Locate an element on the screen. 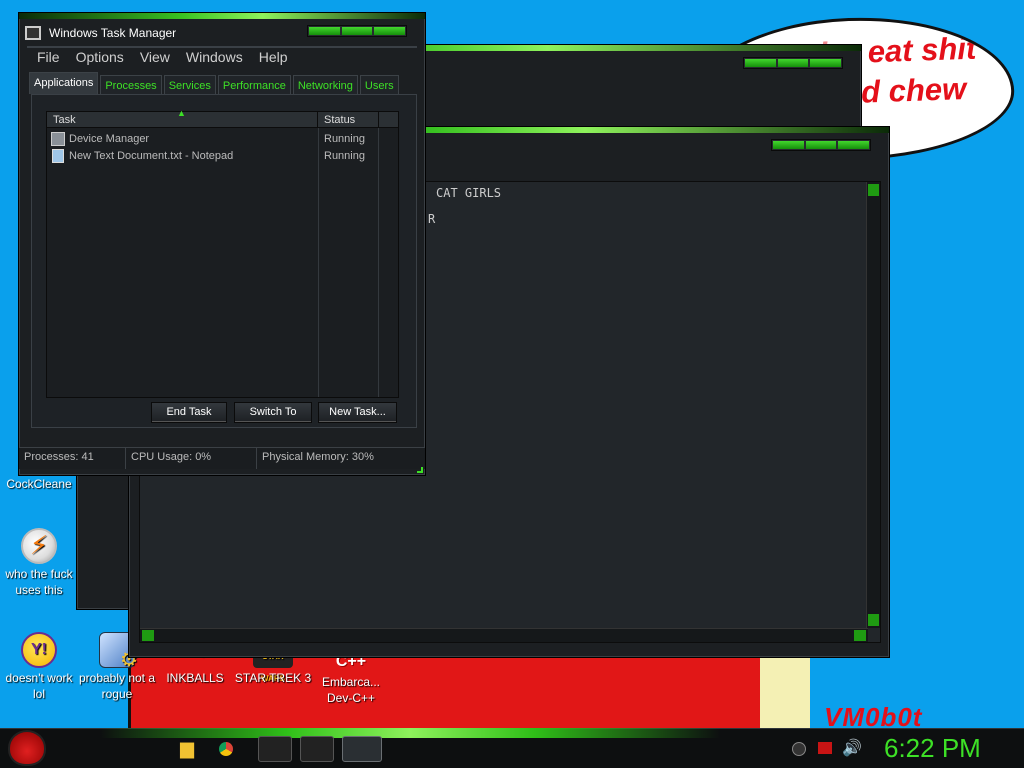 The image size is (1024, 768). tray-network-icon is located at coordinates (825, 748).